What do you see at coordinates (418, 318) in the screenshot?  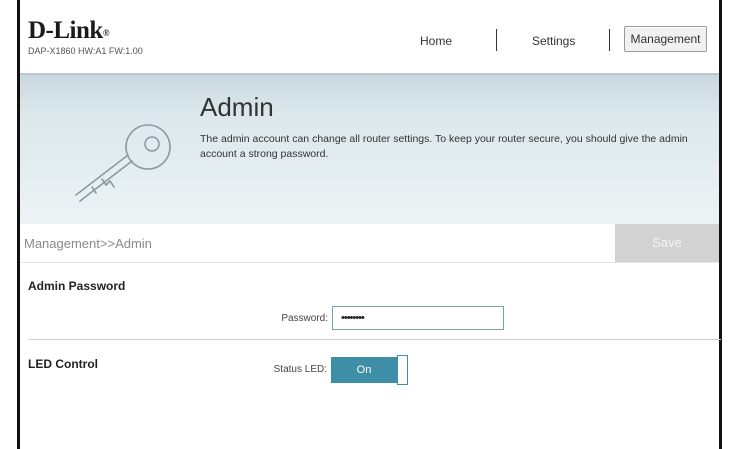 I see `password-field: ••••••••` at bounding box center [418, 318].